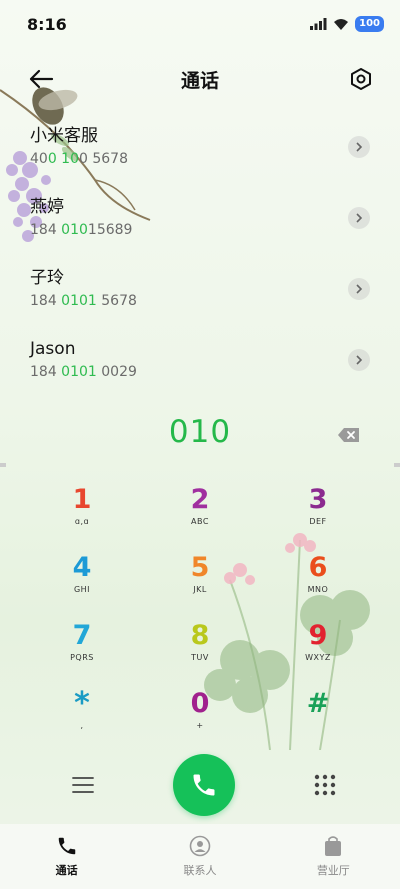 The width and height of the screenshot is (400, 889). I want to click on key-digit: 7, so click(82, 635).